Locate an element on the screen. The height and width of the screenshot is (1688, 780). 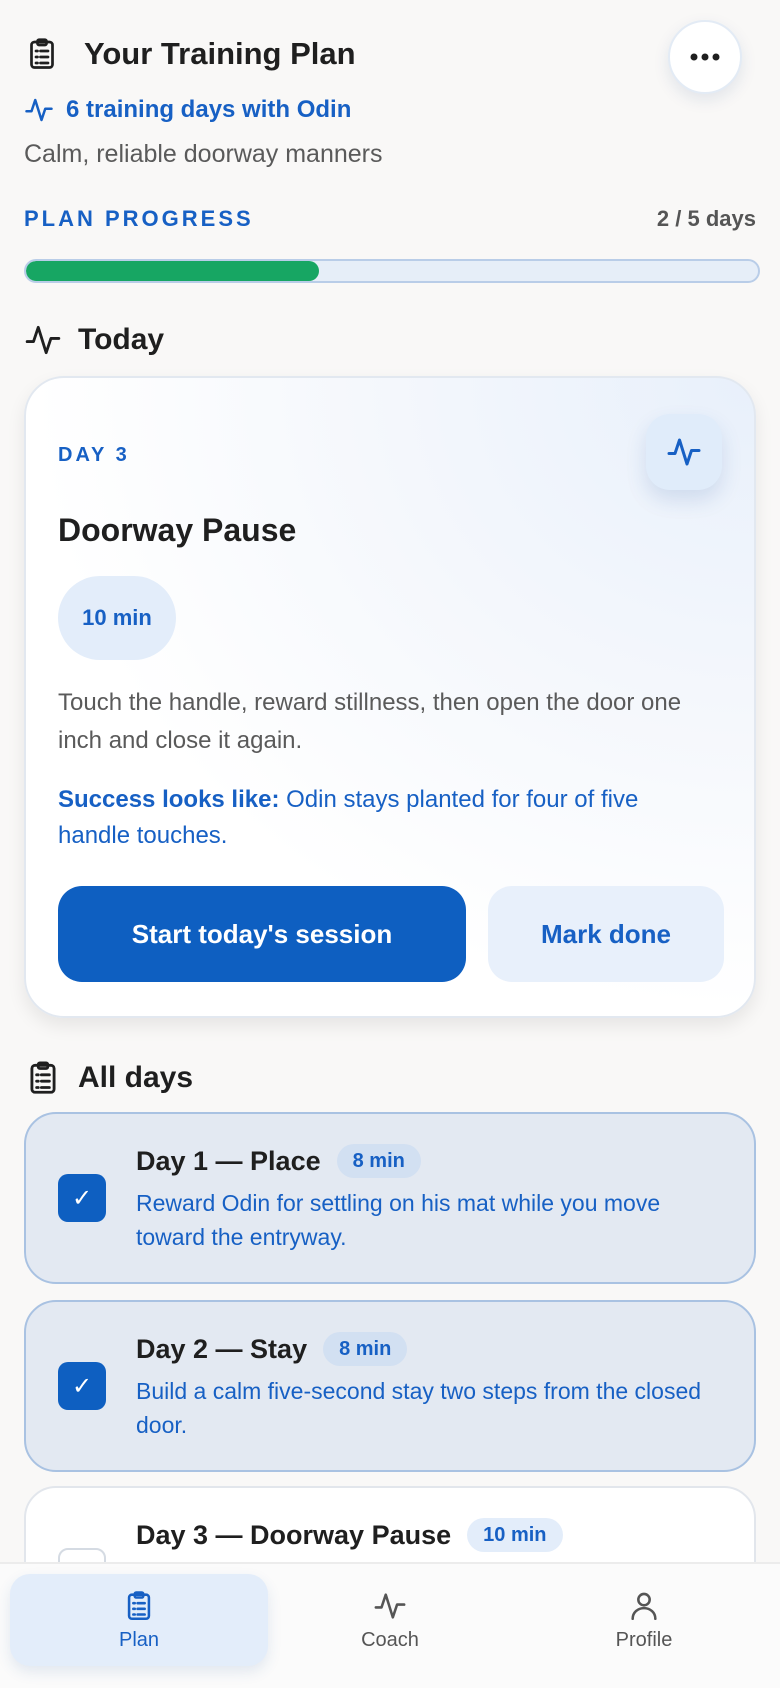
day-card-header: Day 3 — Doorway Pause 10 min is located at coordinates (349, 1535).